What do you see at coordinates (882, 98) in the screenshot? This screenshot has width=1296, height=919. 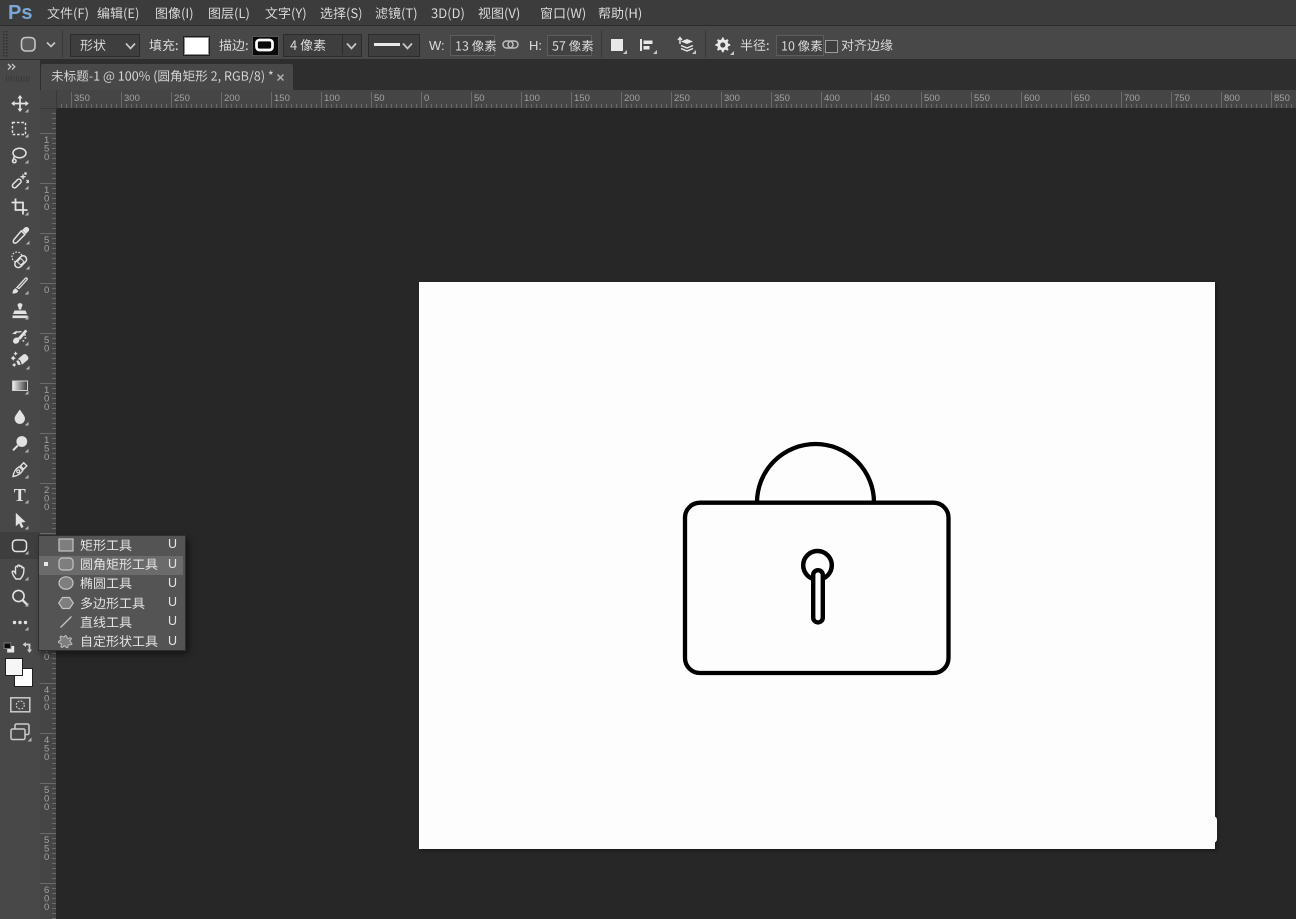 I see `svg-text: 450` at bounding box center [882, 98].